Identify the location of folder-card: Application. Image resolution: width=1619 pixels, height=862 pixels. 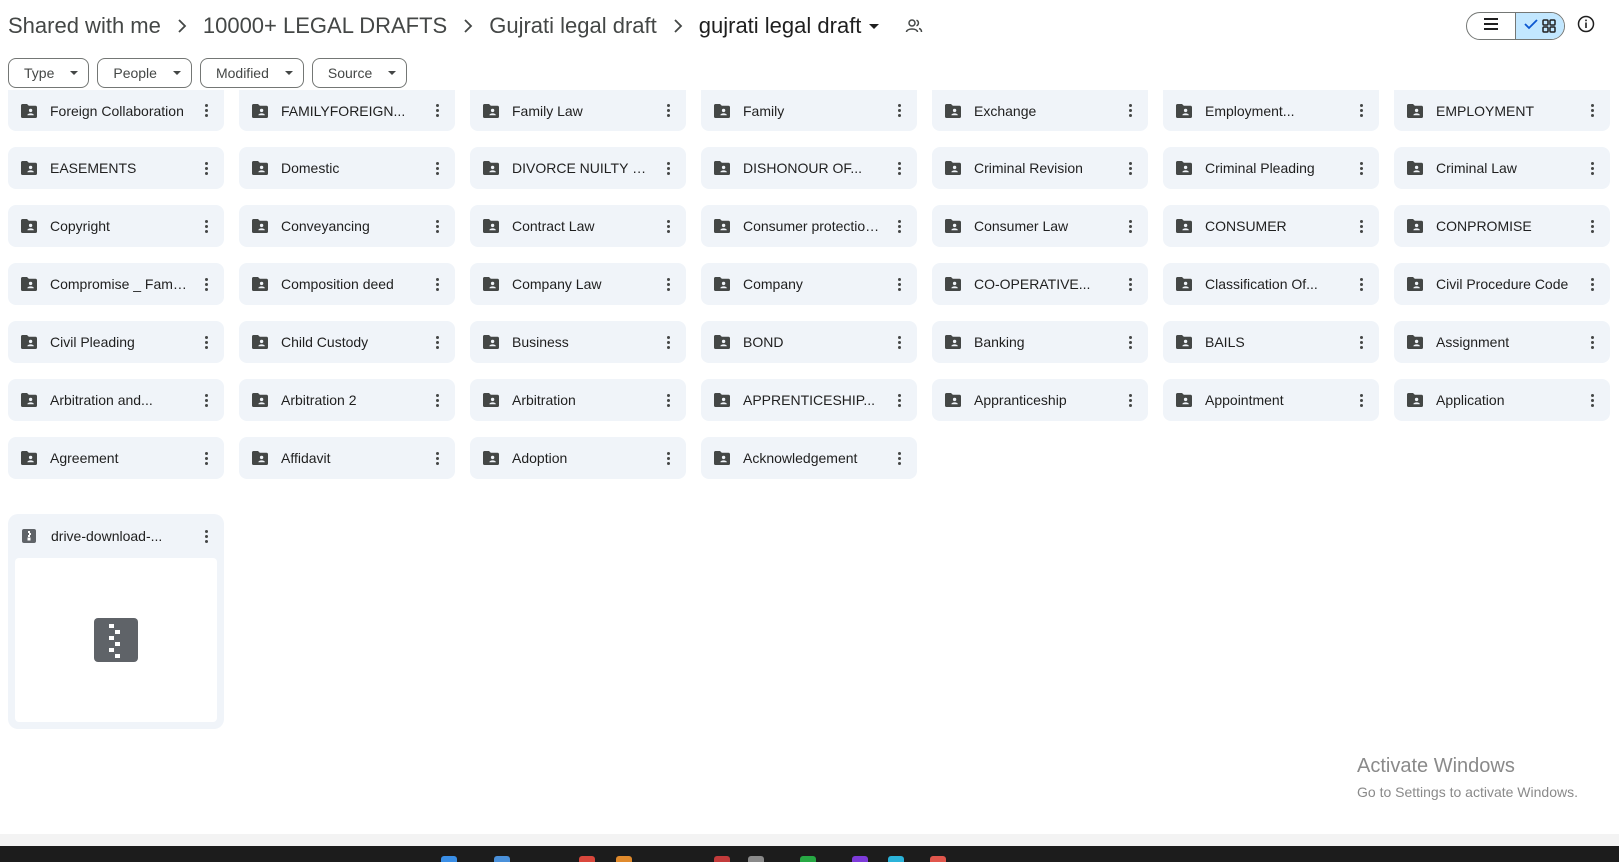
(1502, 400).